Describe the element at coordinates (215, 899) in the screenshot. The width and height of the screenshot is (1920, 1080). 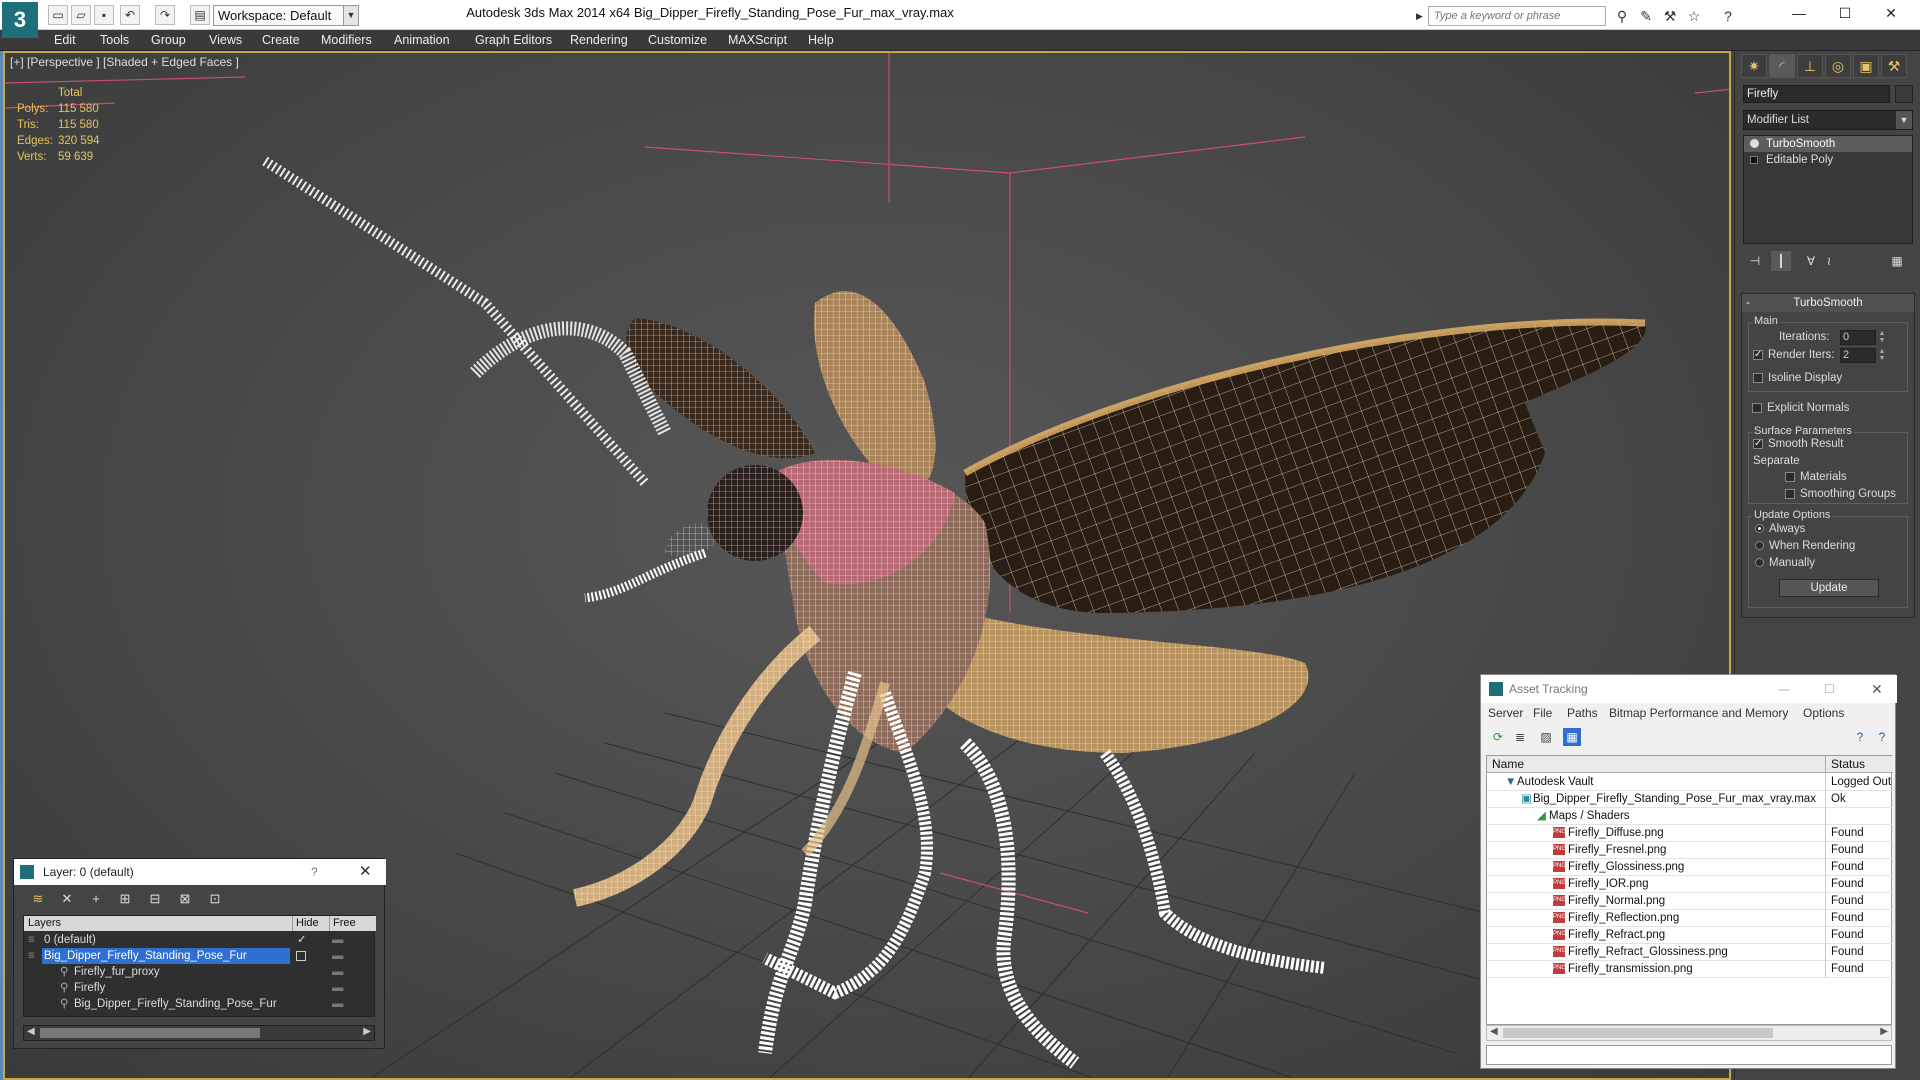
I see `freeze-all-icon: ⊡` at that location.